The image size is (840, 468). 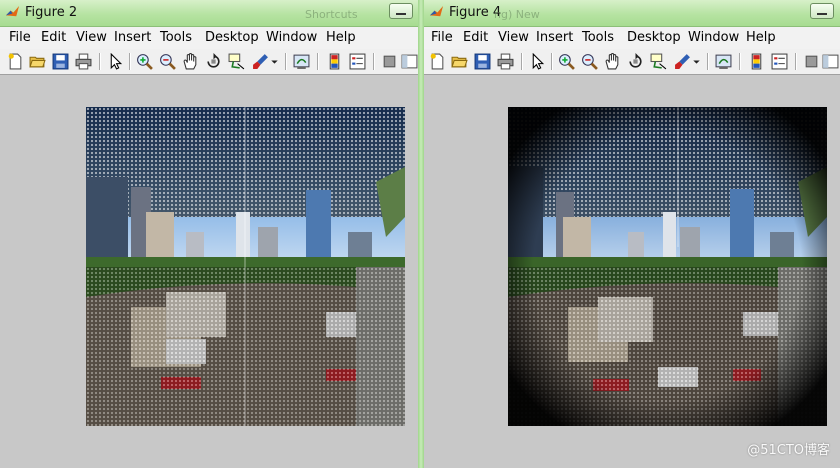 What do you see at coordinates (788, 450) in the screenshot?
I see `watermark-text: @51CTO博客` at bounding box center [788, 450].